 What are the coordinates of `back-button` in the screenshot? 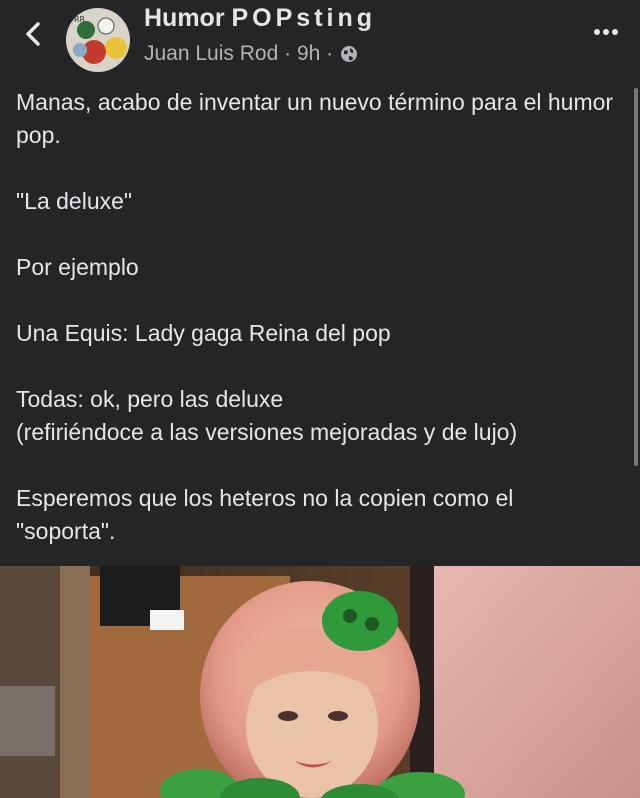 It's located at (33, 34).